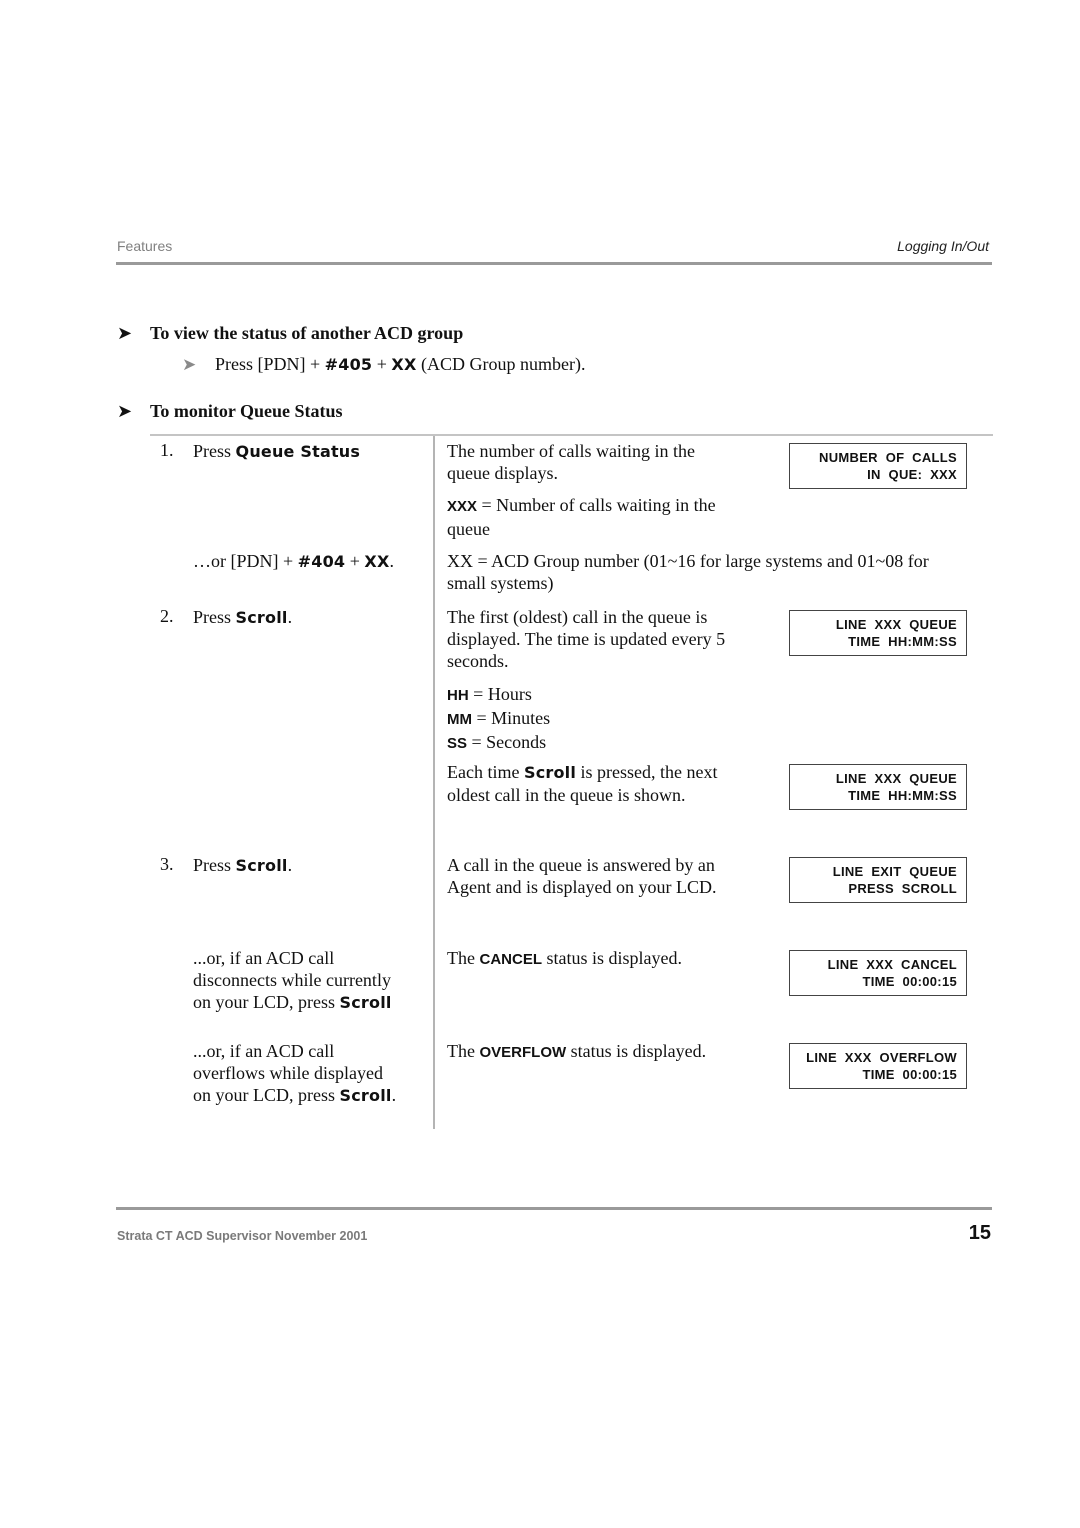  Describe the element at coordinates (566, 795) in the screenshot. I see `desc-line: oldest call in the queue is shown.` at that location.